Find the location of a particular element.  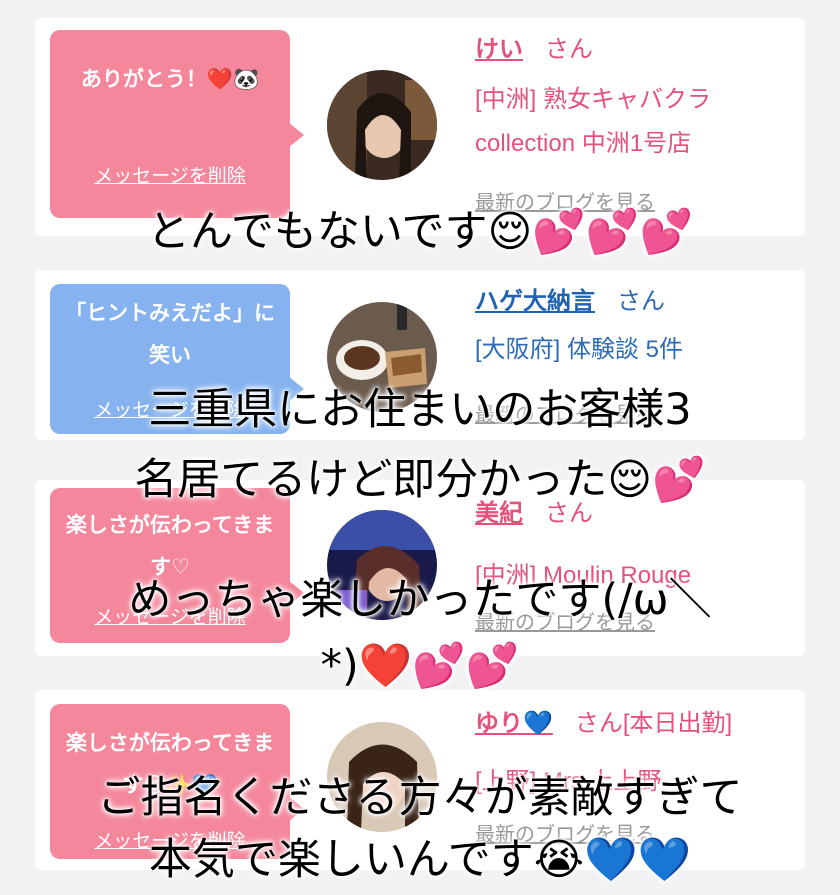

girl-name-link: ゆり💙 is located at coordinates (514, 723).